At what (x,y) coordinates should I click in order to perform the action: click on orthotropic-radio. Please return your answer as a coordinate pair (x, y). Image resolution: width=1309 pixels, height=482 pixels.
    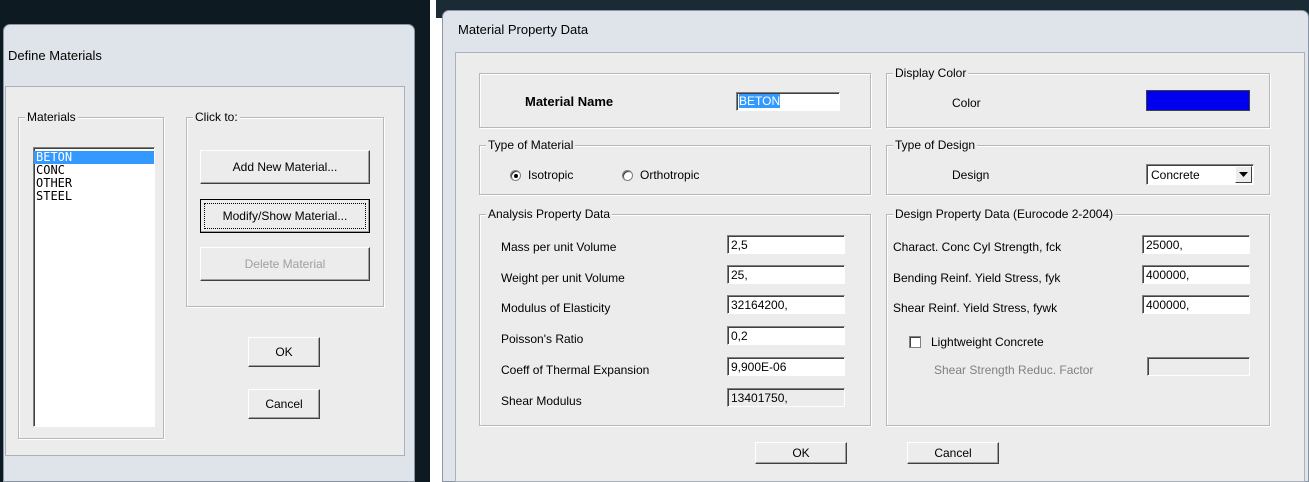
    Looking at the image, I should click on (627, 175).